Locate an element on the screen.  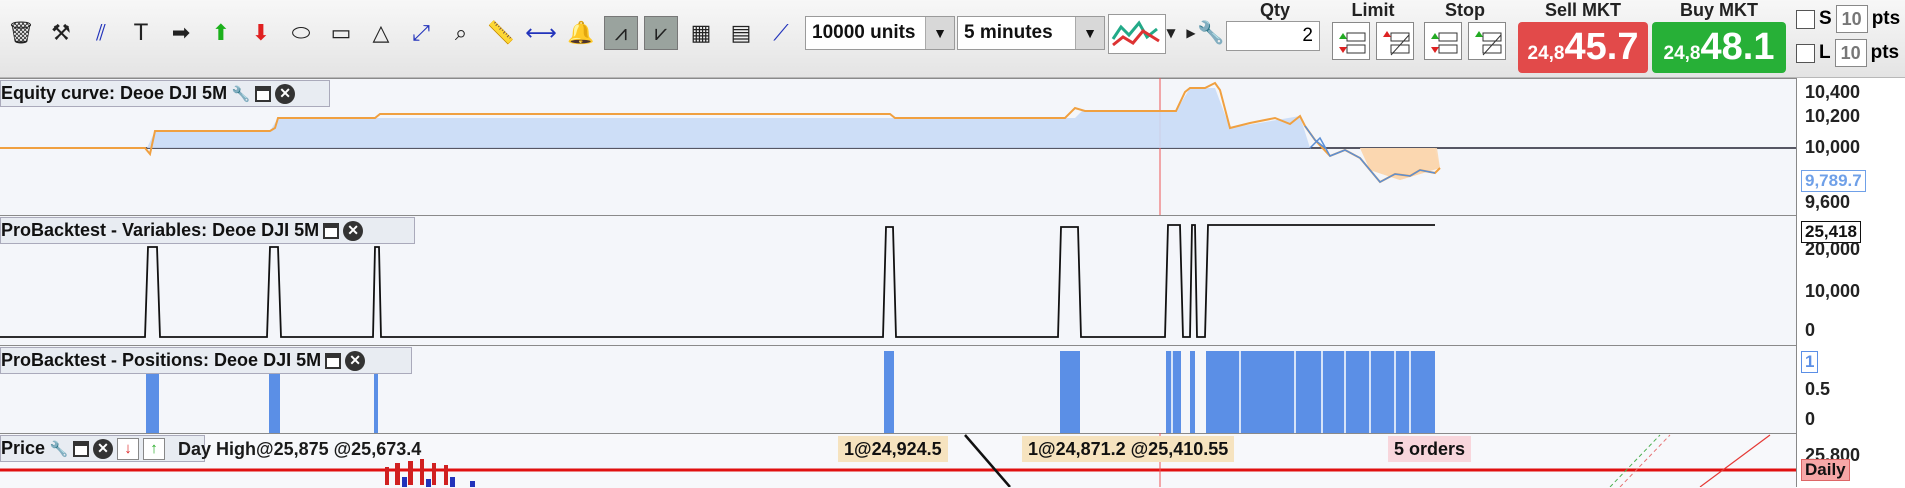
short-label: S is located at coordinates (1825, 18).